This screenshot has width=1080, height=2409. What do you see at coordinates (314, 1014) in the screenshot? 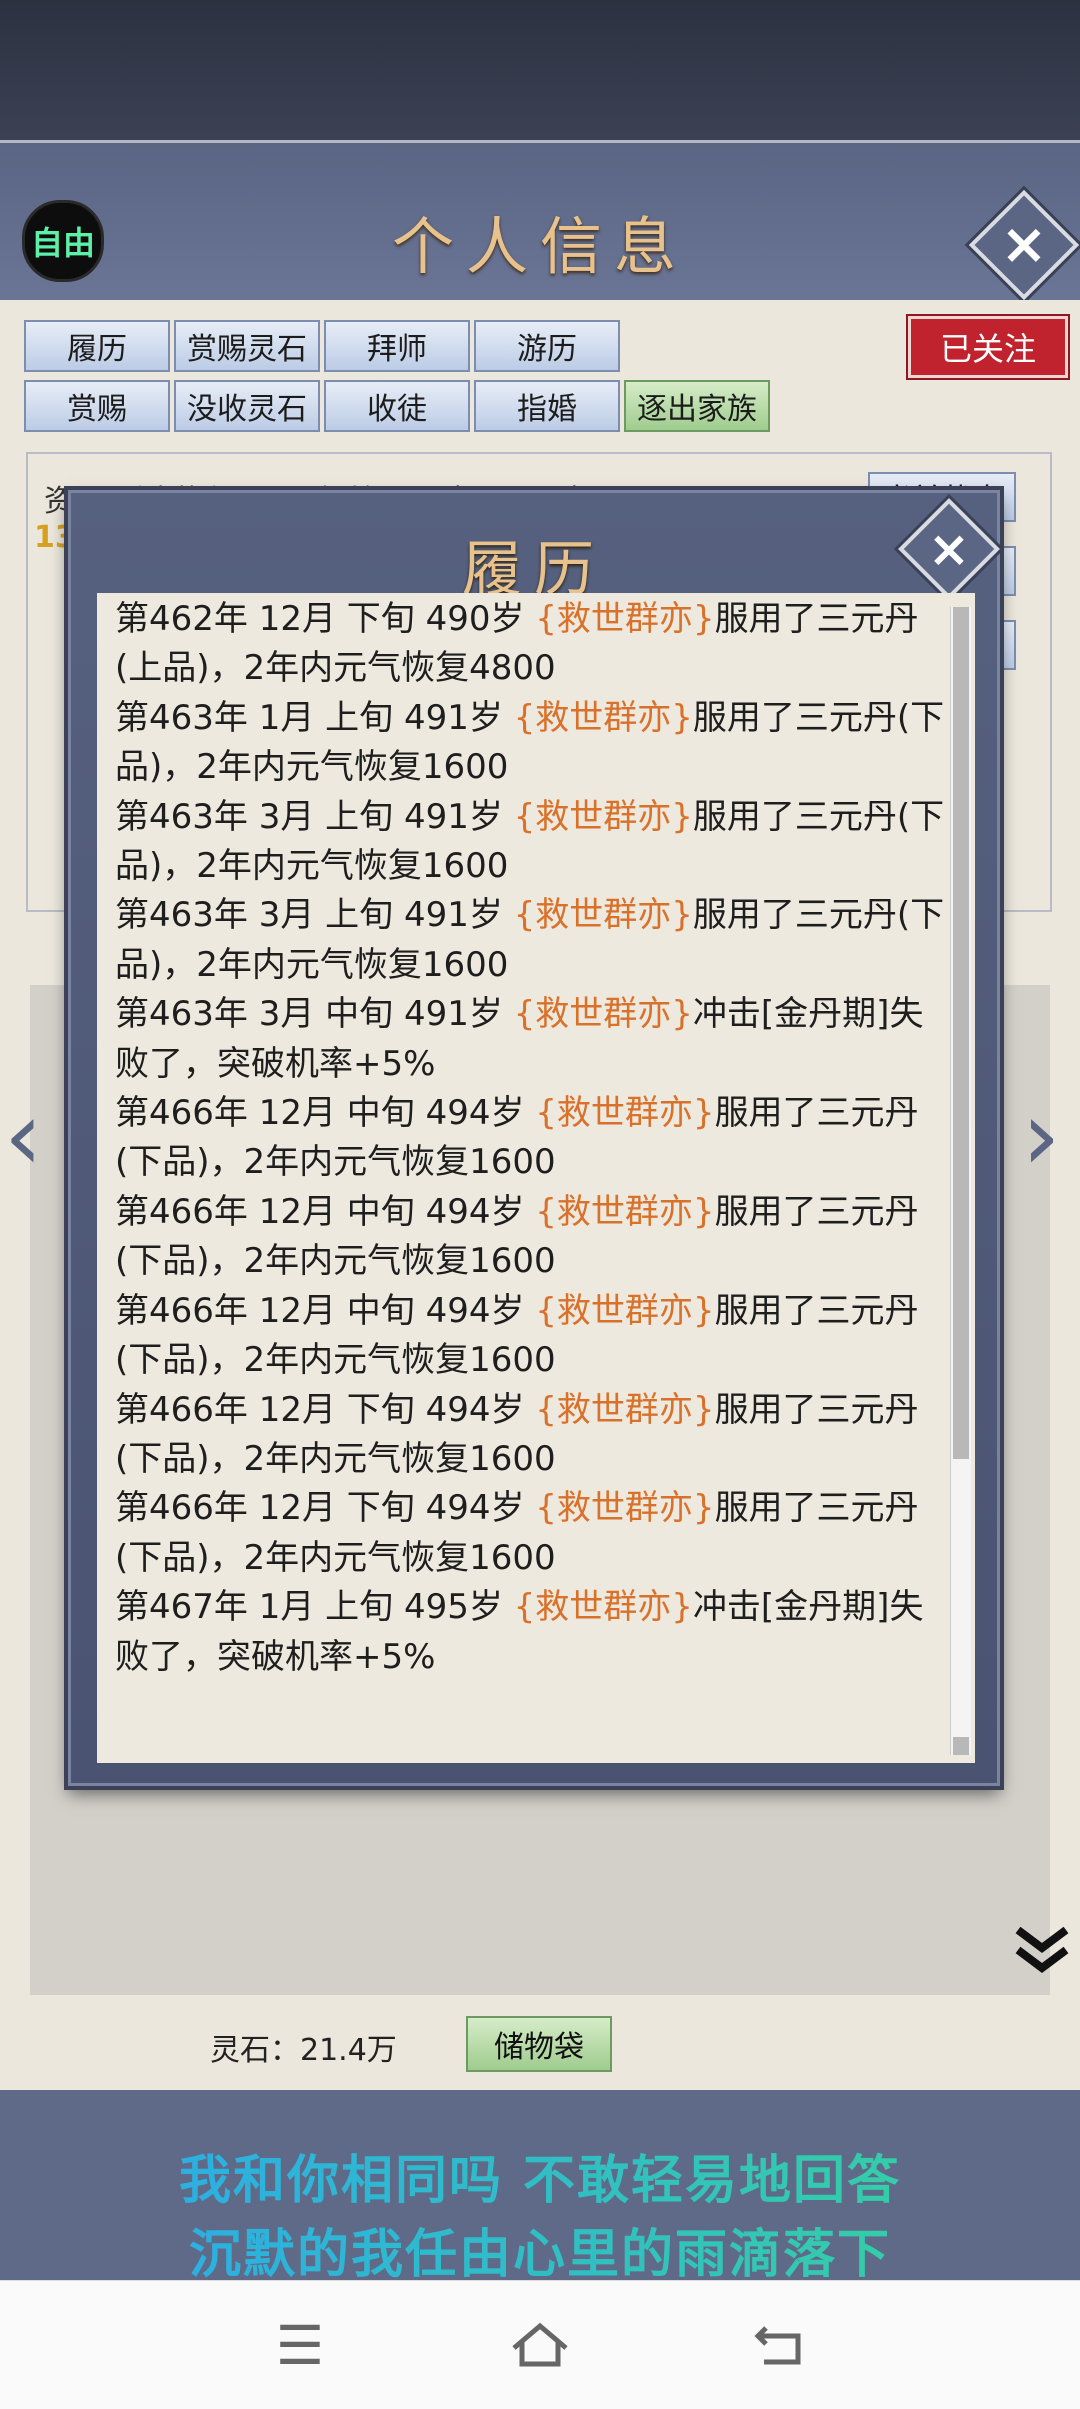
I see `entry-date: 第463年 3月 中旬 491岁` at bounding box center [314, 1014].